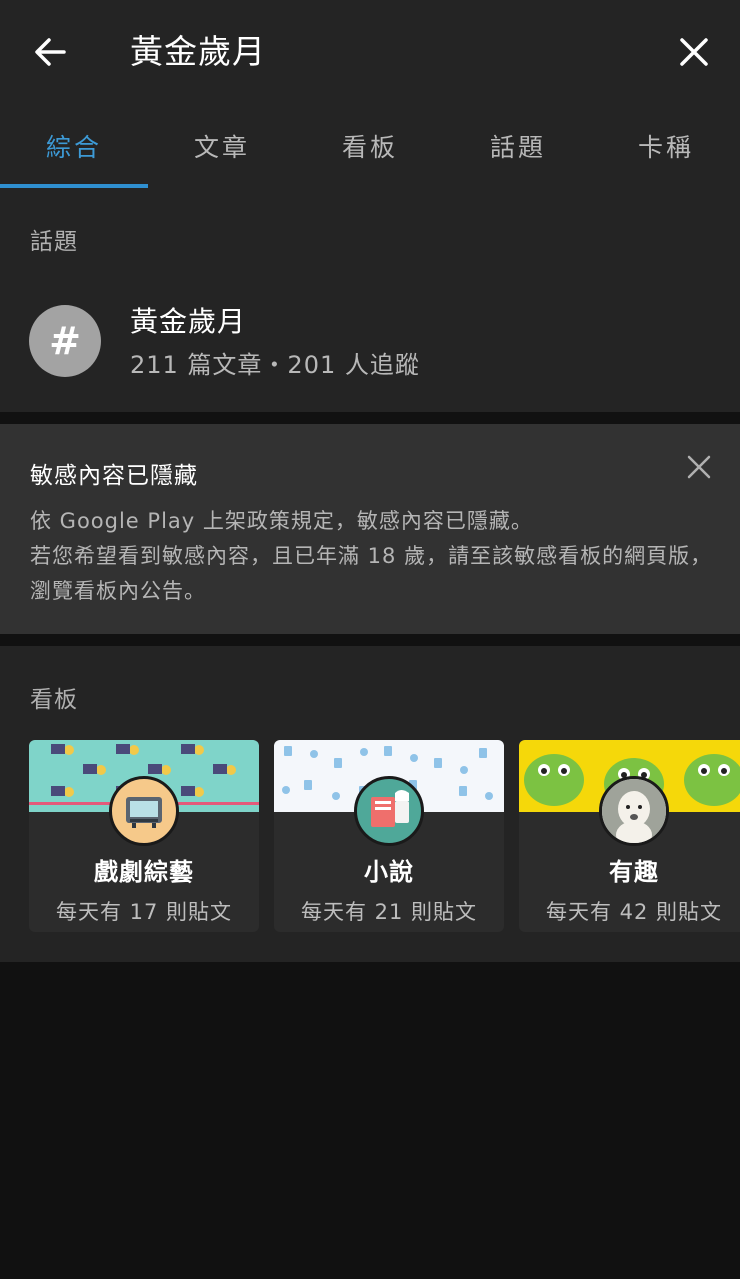 The image size is (740, 1279). I want to click on board-name: 小說, so click(389, 872).